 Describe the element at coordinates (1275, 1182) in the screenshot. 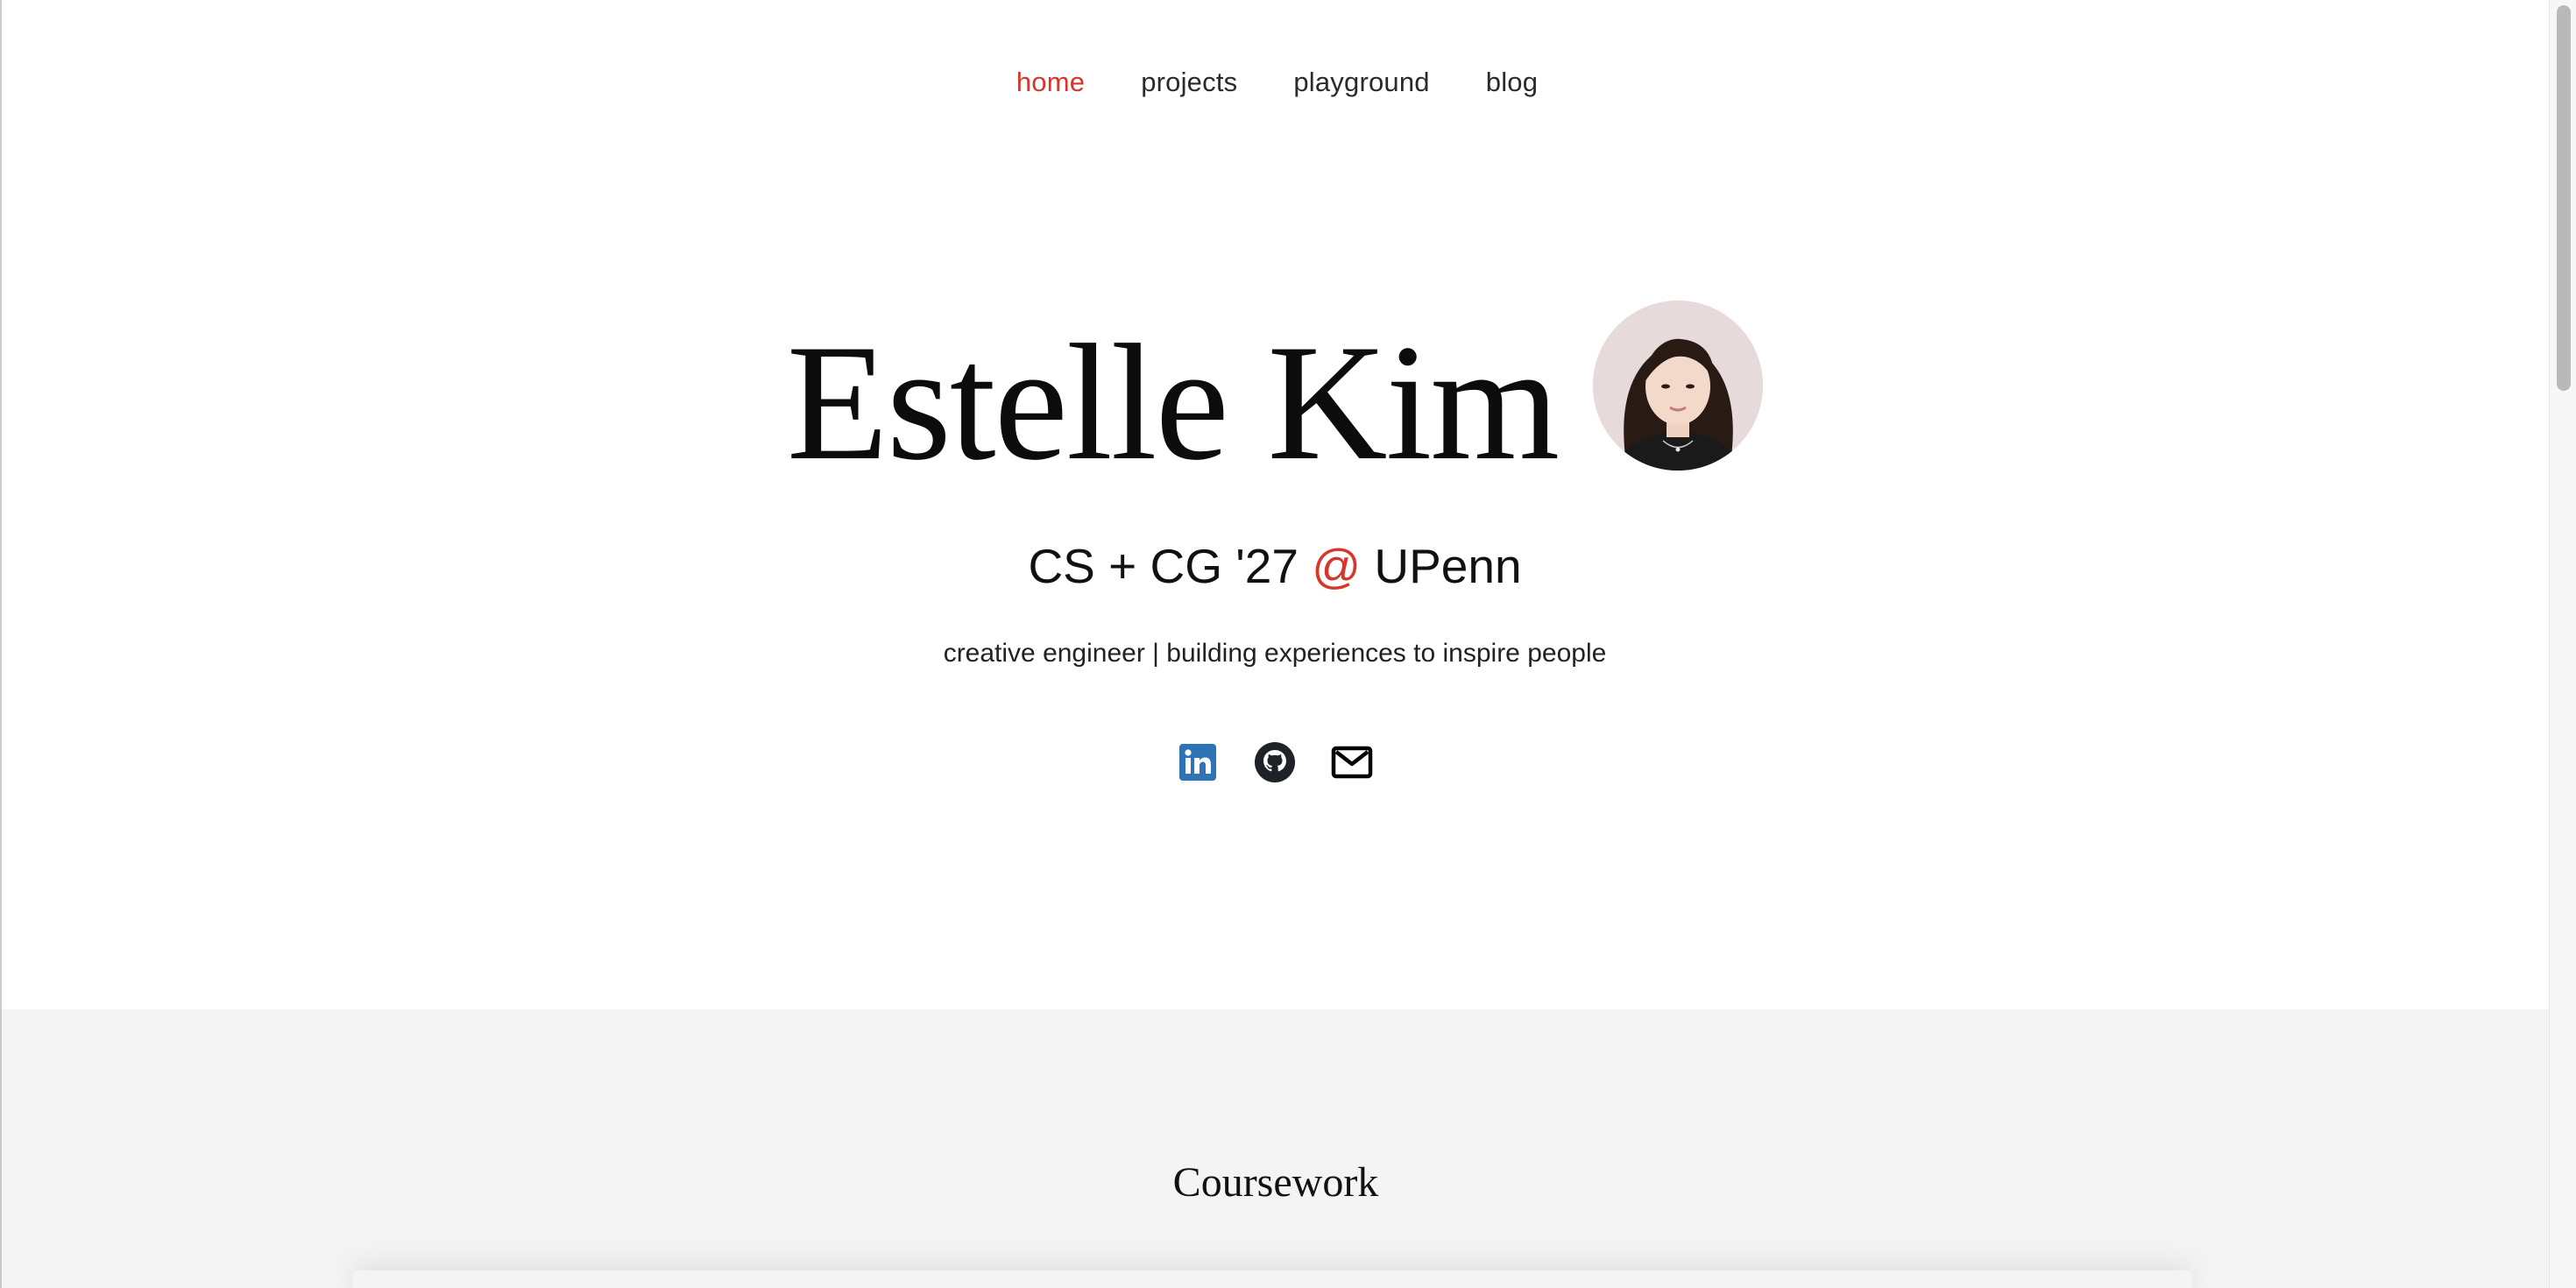

I see `coursework-title: Coursework` at that location.